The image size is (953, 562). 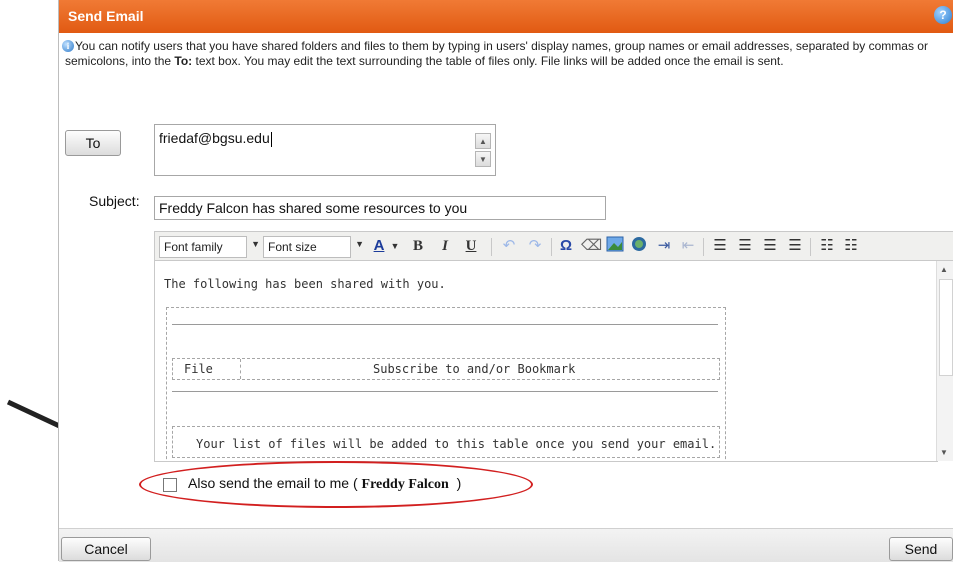 I want to click on undo-icon: ↶, so click(x=509, y=246).